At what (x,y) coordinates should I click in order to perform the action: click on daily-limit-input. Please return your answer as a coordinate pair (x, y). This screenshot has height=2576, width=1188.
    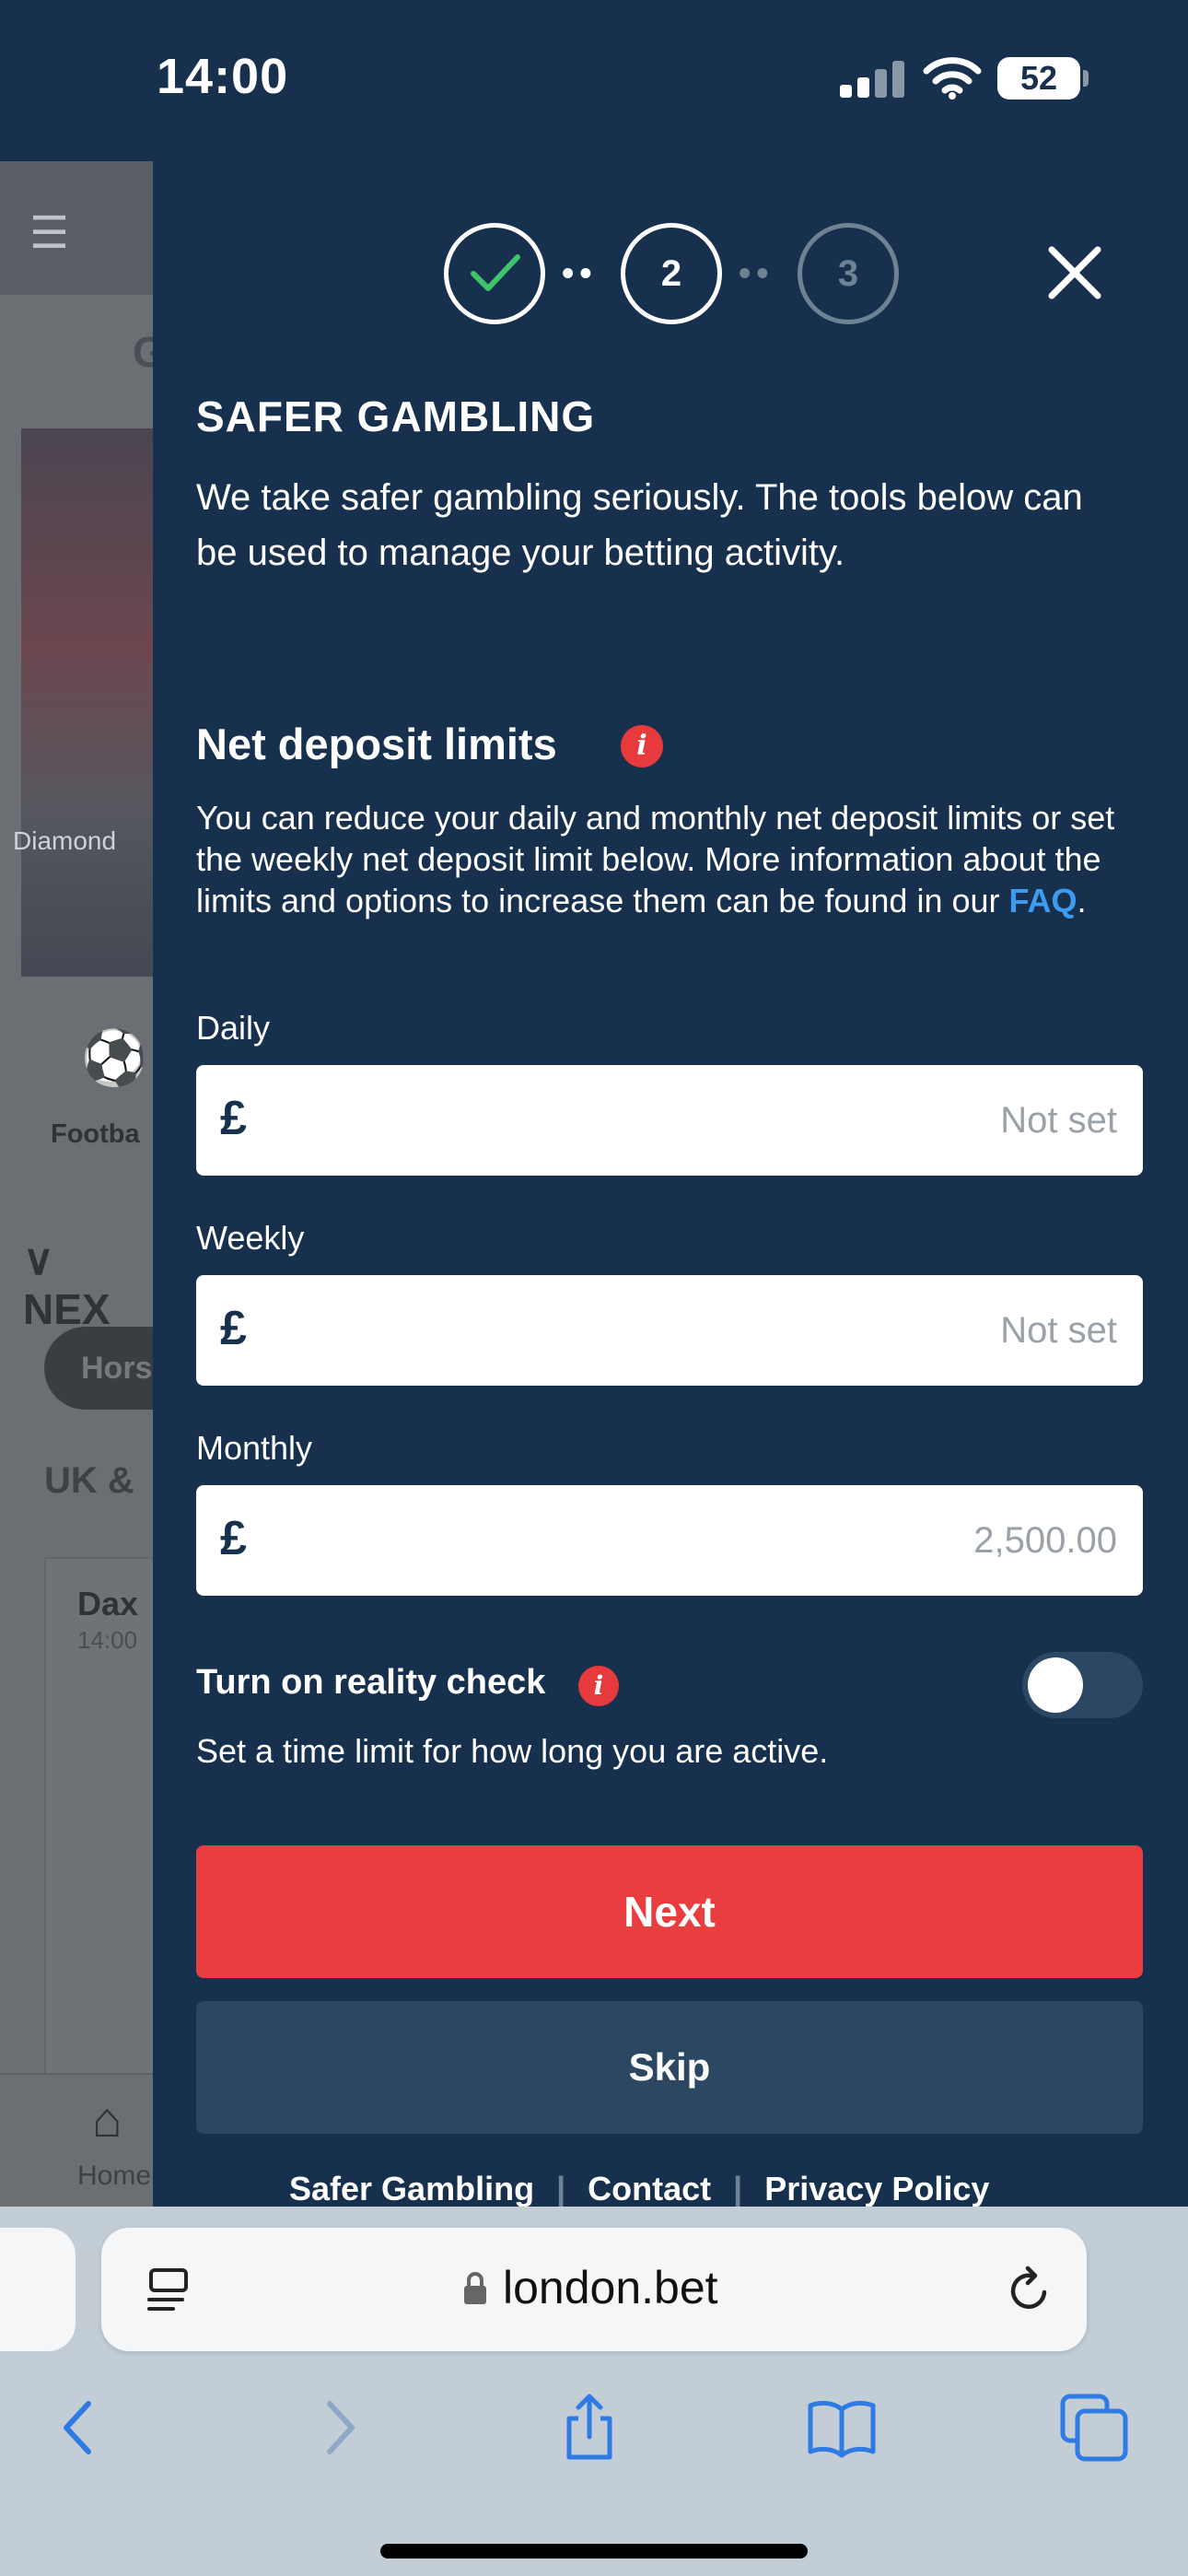
    Looking at the image, I should click on (707, 1120).